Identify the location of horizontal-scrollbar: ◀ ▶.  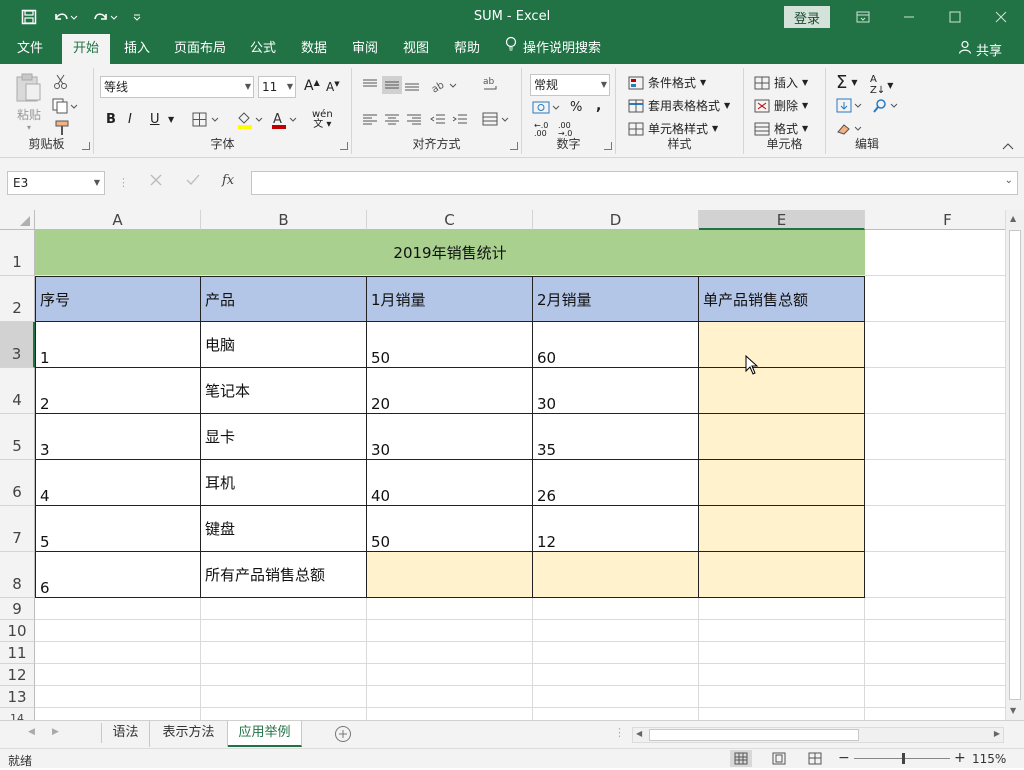
(818, 735).